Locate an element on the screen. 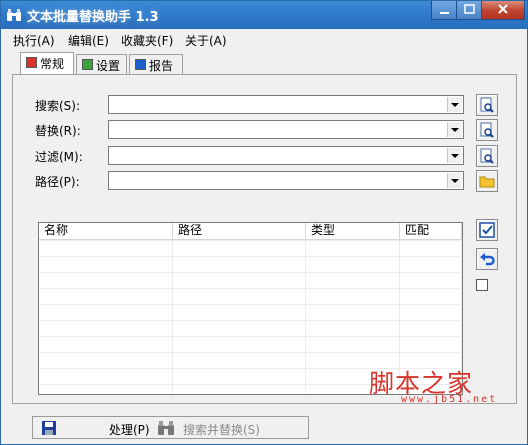 The image size is (528, 445). close-icon is located at coordinates (503, 9).